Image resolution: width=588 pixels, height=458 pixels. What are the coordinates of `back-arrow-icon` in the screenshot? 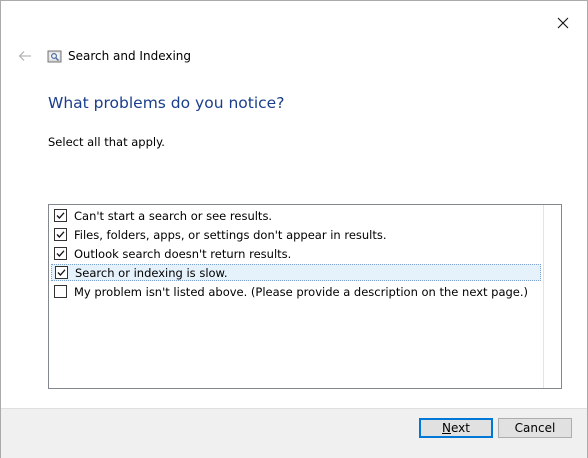 It's located at (24, 56).